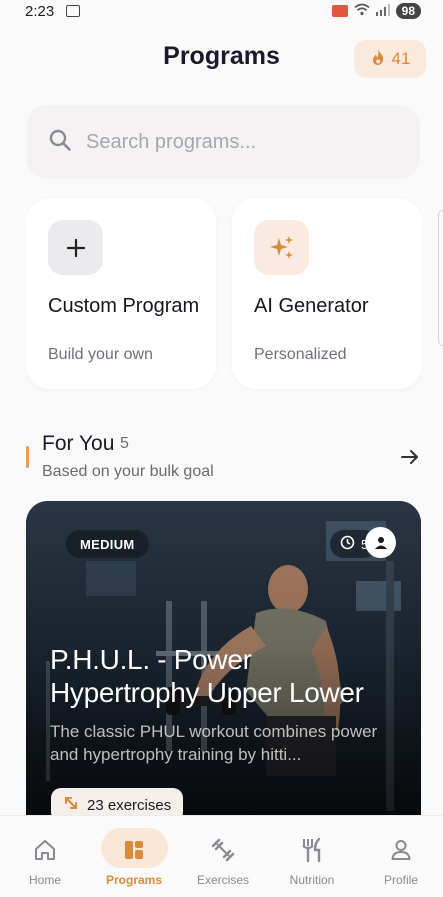 This screenshot has width=443, height=897. What do you see at coordinates (100, 354) in the screenshot?
I see `card-subtitle: Build your own` at bounding box center [100, 354].